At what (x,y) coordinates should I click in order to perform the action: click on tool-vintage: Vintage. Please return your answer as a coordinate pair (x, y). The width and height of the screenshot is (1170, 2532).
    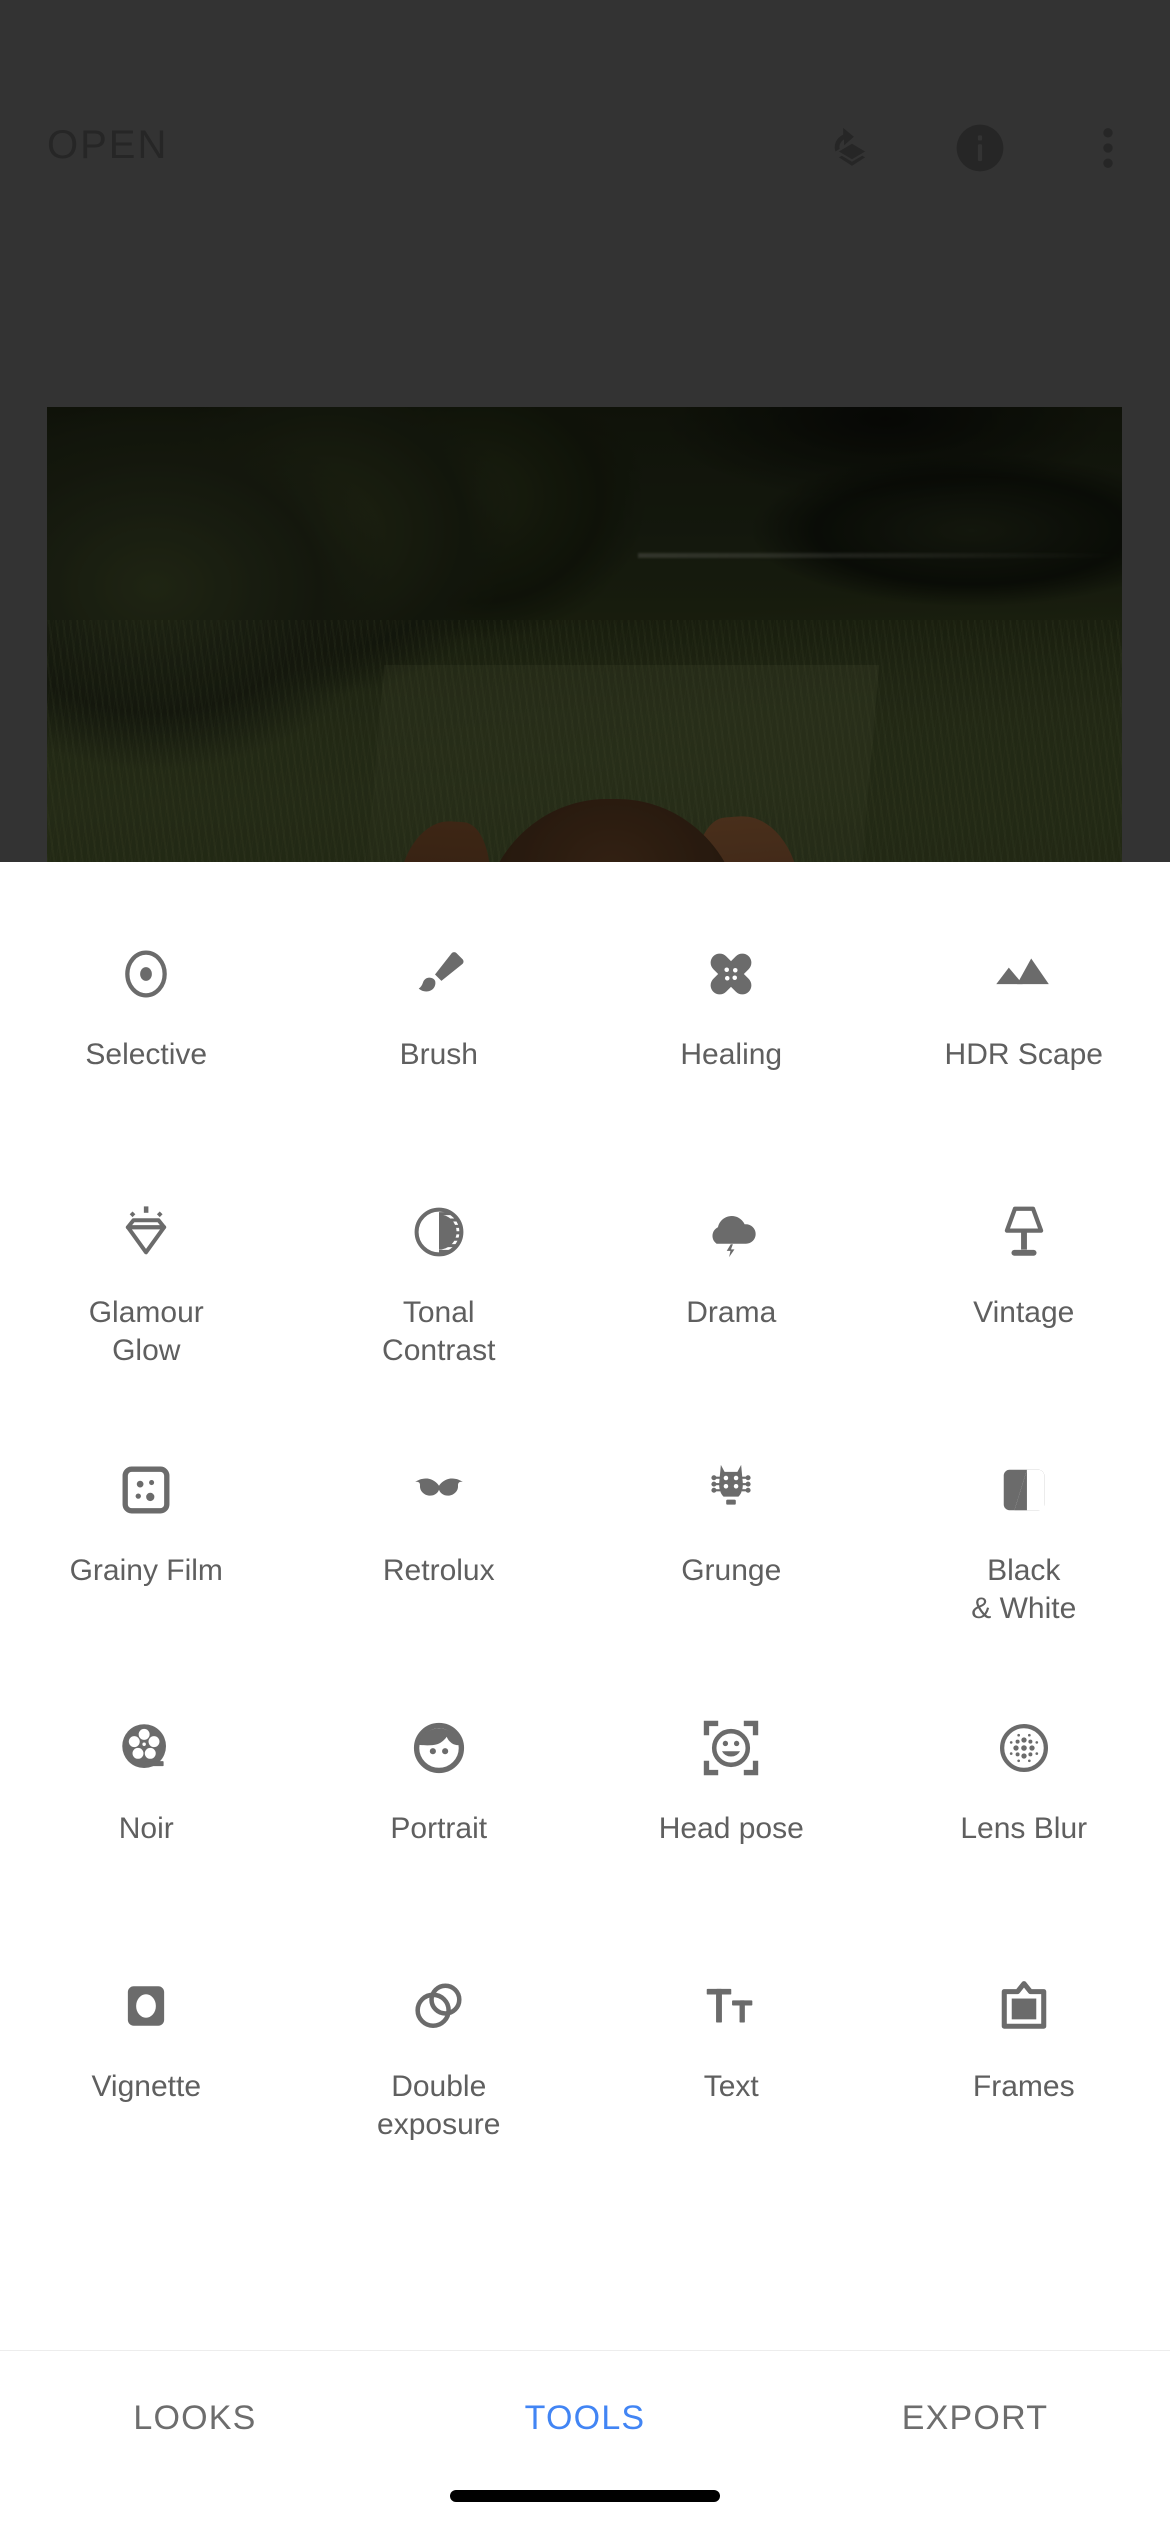
    Looking at the image, I should click on (1024, 1309).